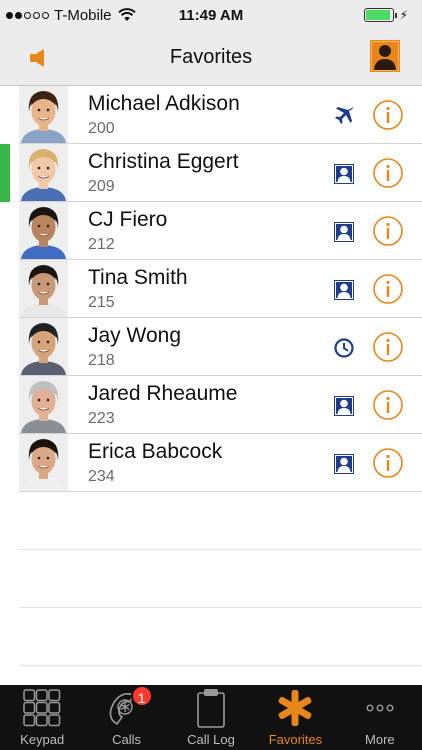  What do you see at coordinates (101, 244) in the screenshot?
I see `contact-extension: 212` at bounding box center [101, 244].